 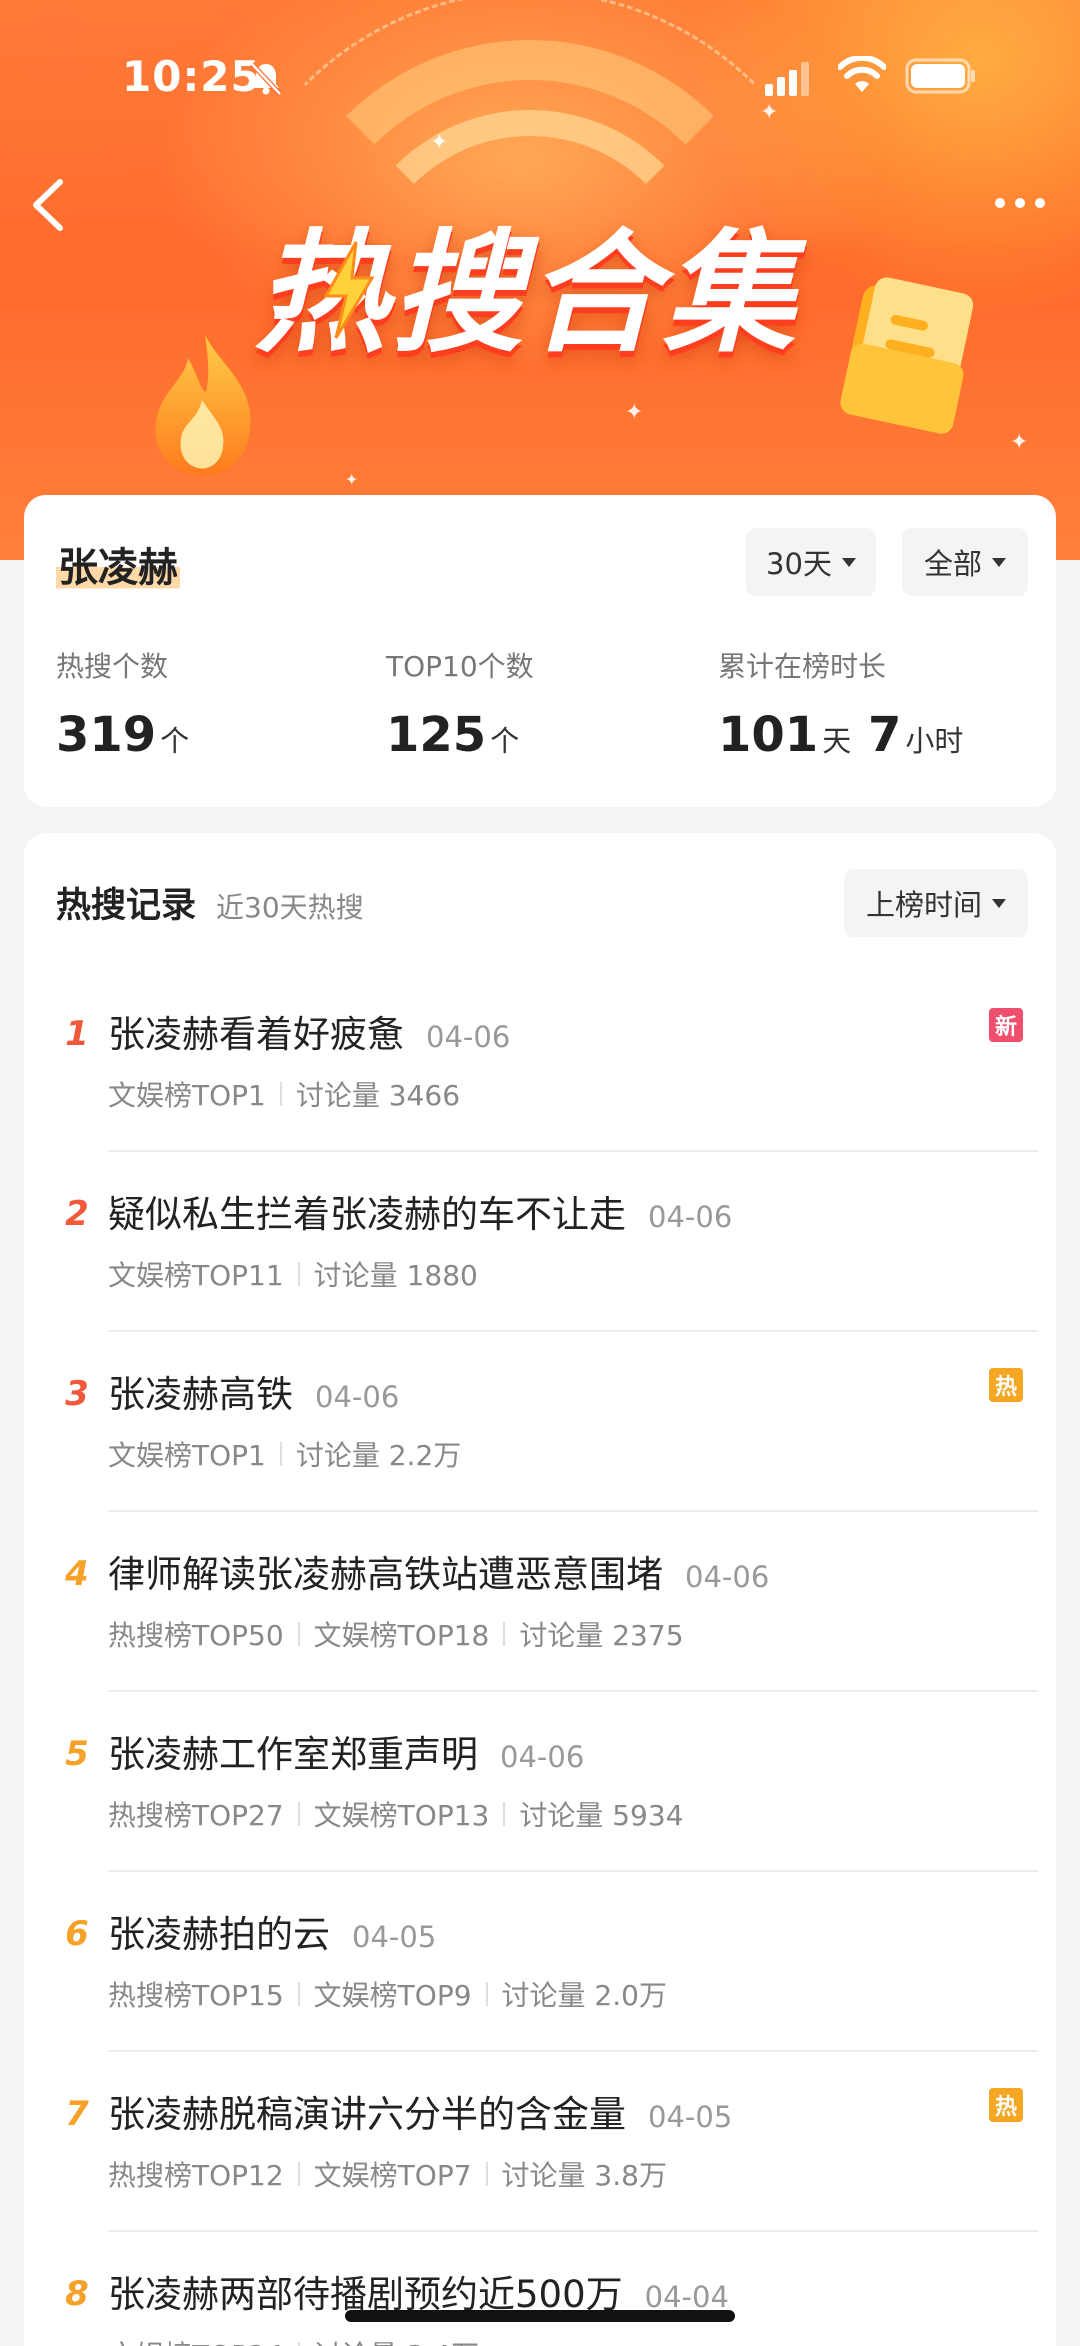 I want to click on sort-by-dropdown: 上榜时间, so click(x=936, y=903).